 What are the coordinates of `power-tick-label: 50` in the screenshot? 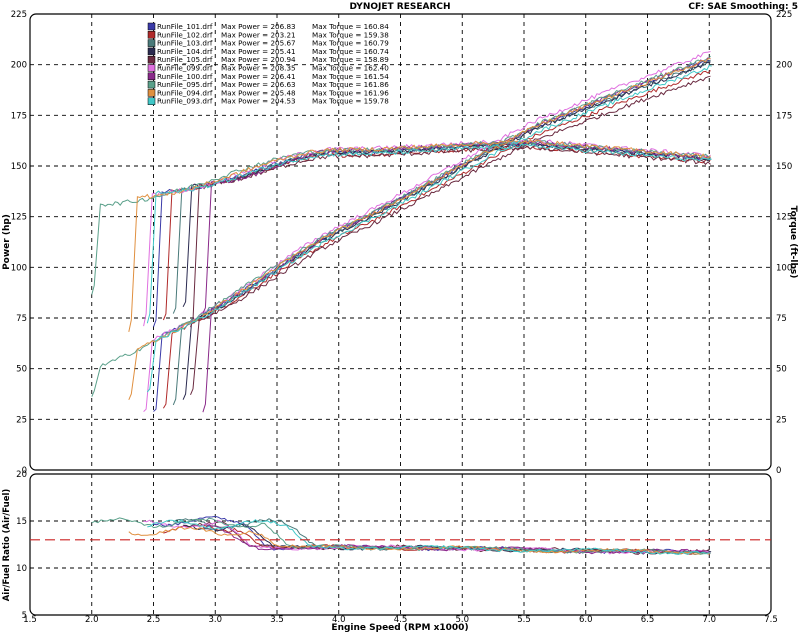 It's located at (21, 370).